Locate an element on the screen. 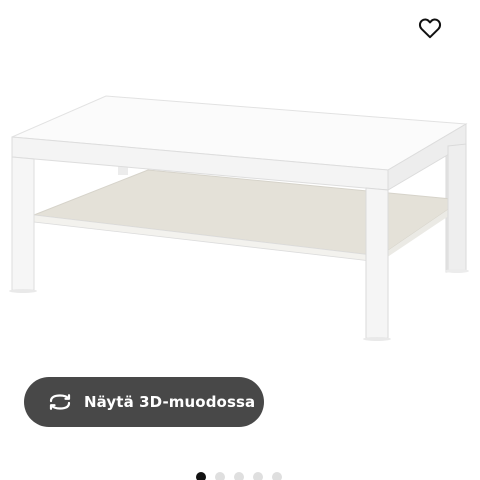 This screenshot has width=480, height=480. carousel-pagination is located at coordinates (239, 476).